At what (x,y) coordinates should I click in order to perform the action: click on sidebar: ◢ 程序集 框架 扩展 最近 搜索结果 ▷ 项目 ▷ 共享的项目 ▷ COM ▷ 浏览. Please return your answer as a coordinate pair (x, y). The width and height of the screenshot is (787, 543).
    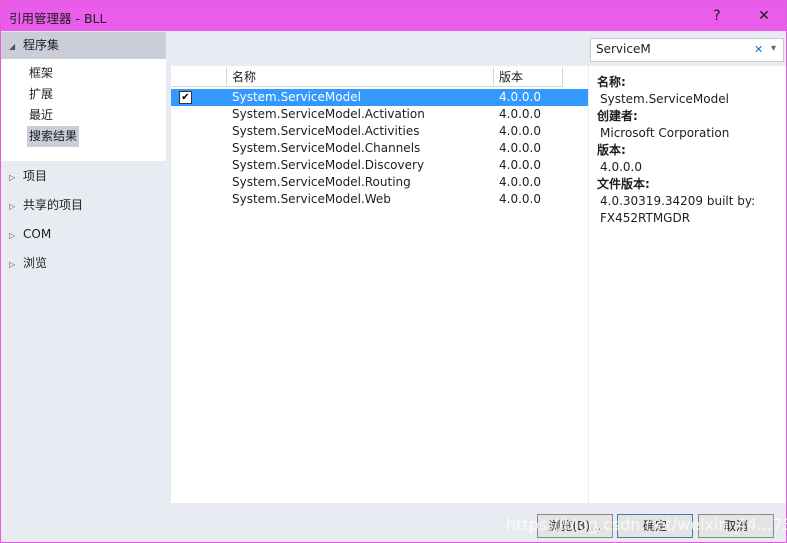
    Looking at the image, I should click on (83, 155).